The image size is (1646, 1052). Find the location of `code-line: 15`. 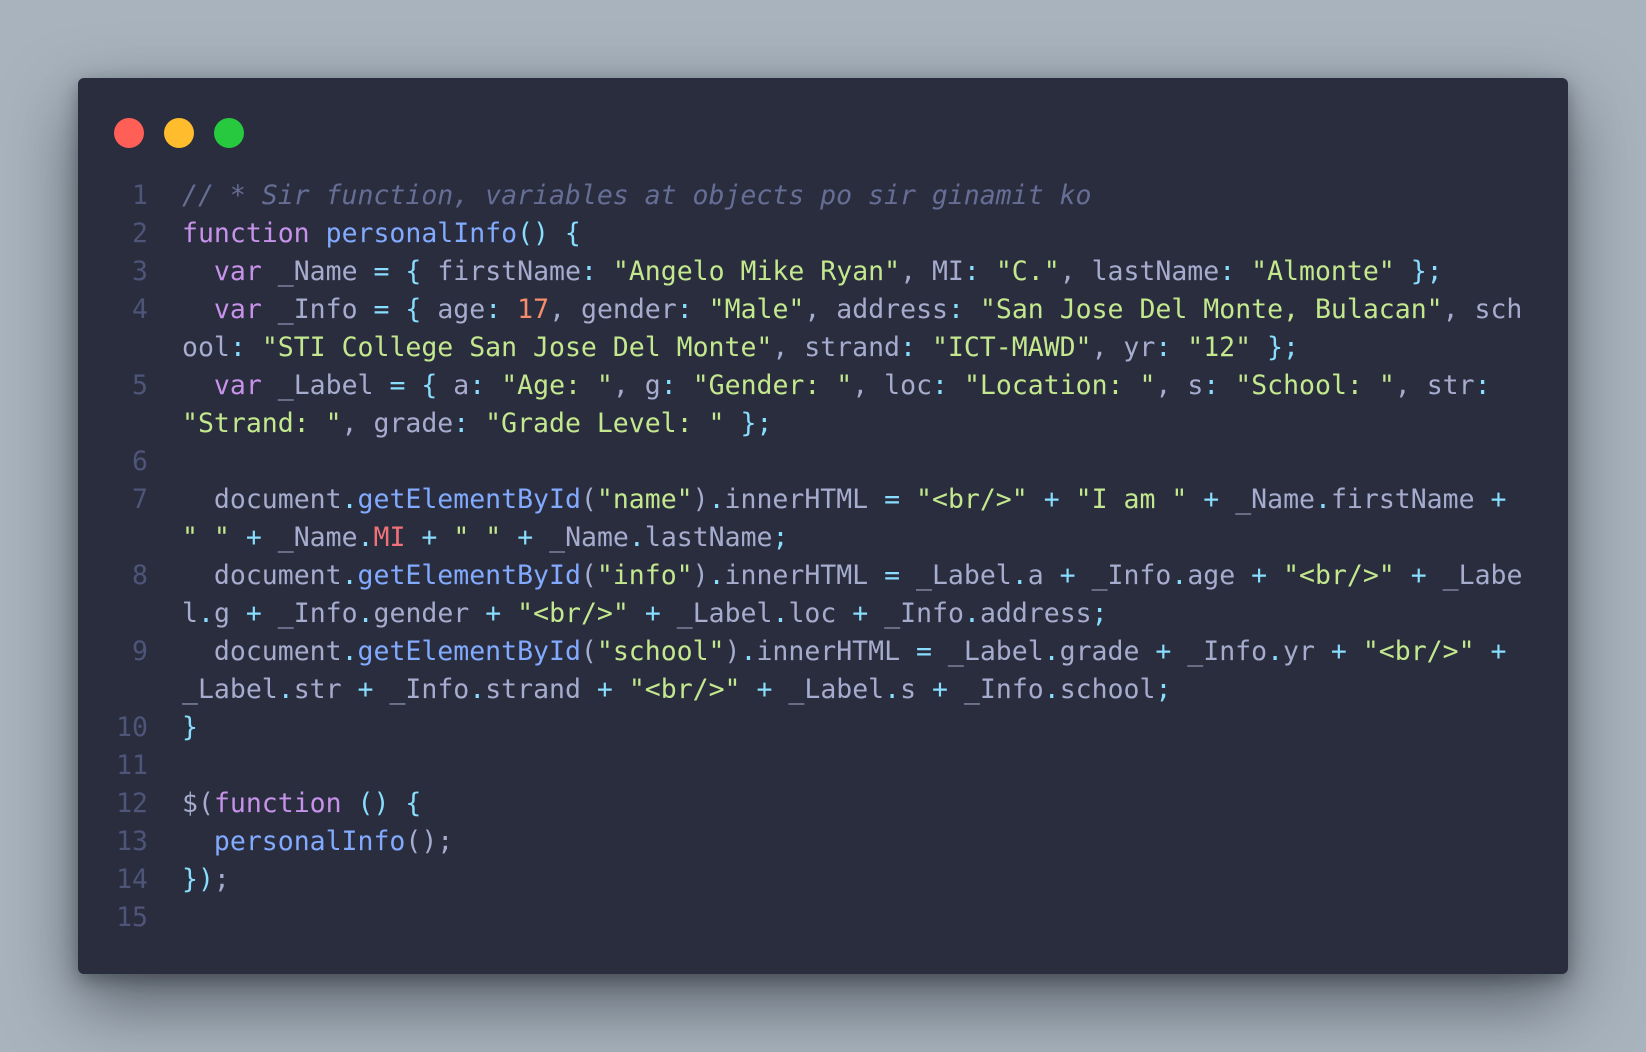

code-line: 15 is located at coordinates (823, 918).